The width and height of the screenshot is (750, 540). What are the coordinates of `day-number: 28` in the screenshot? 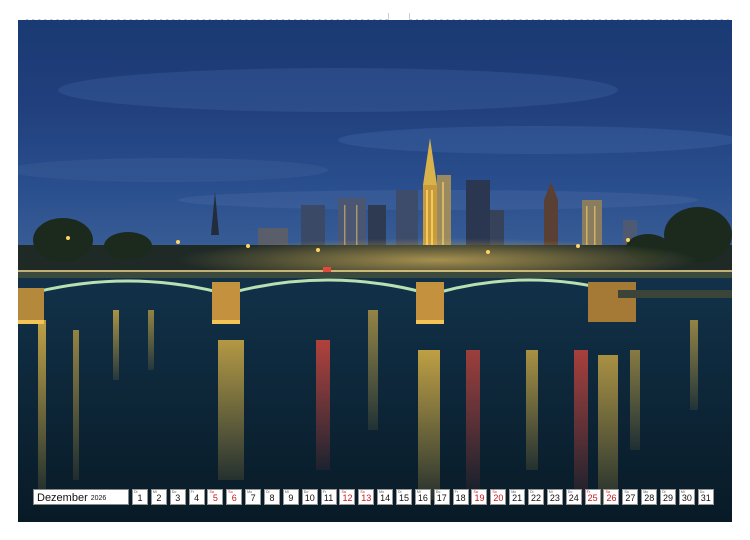 It's located at (649, 498).